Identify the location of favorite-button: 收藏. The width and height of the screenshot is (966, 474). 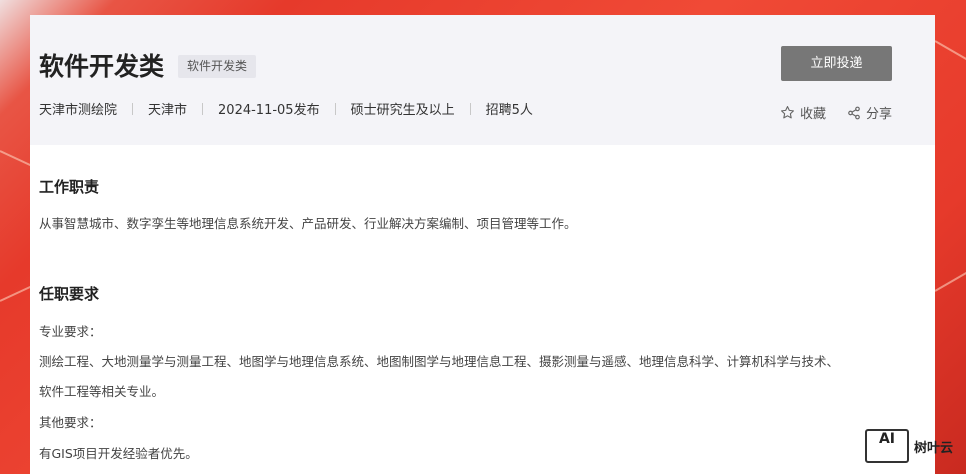
(803, 112).